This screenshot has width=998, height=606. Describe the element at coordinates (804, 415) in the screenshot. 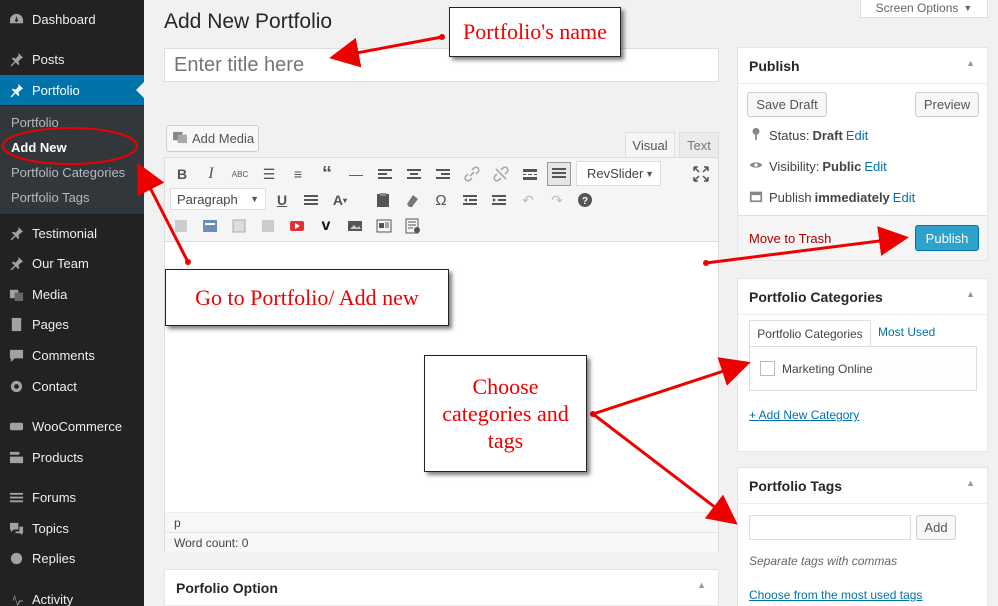

I see `add-new-category-link: + Add New Category` at that location.